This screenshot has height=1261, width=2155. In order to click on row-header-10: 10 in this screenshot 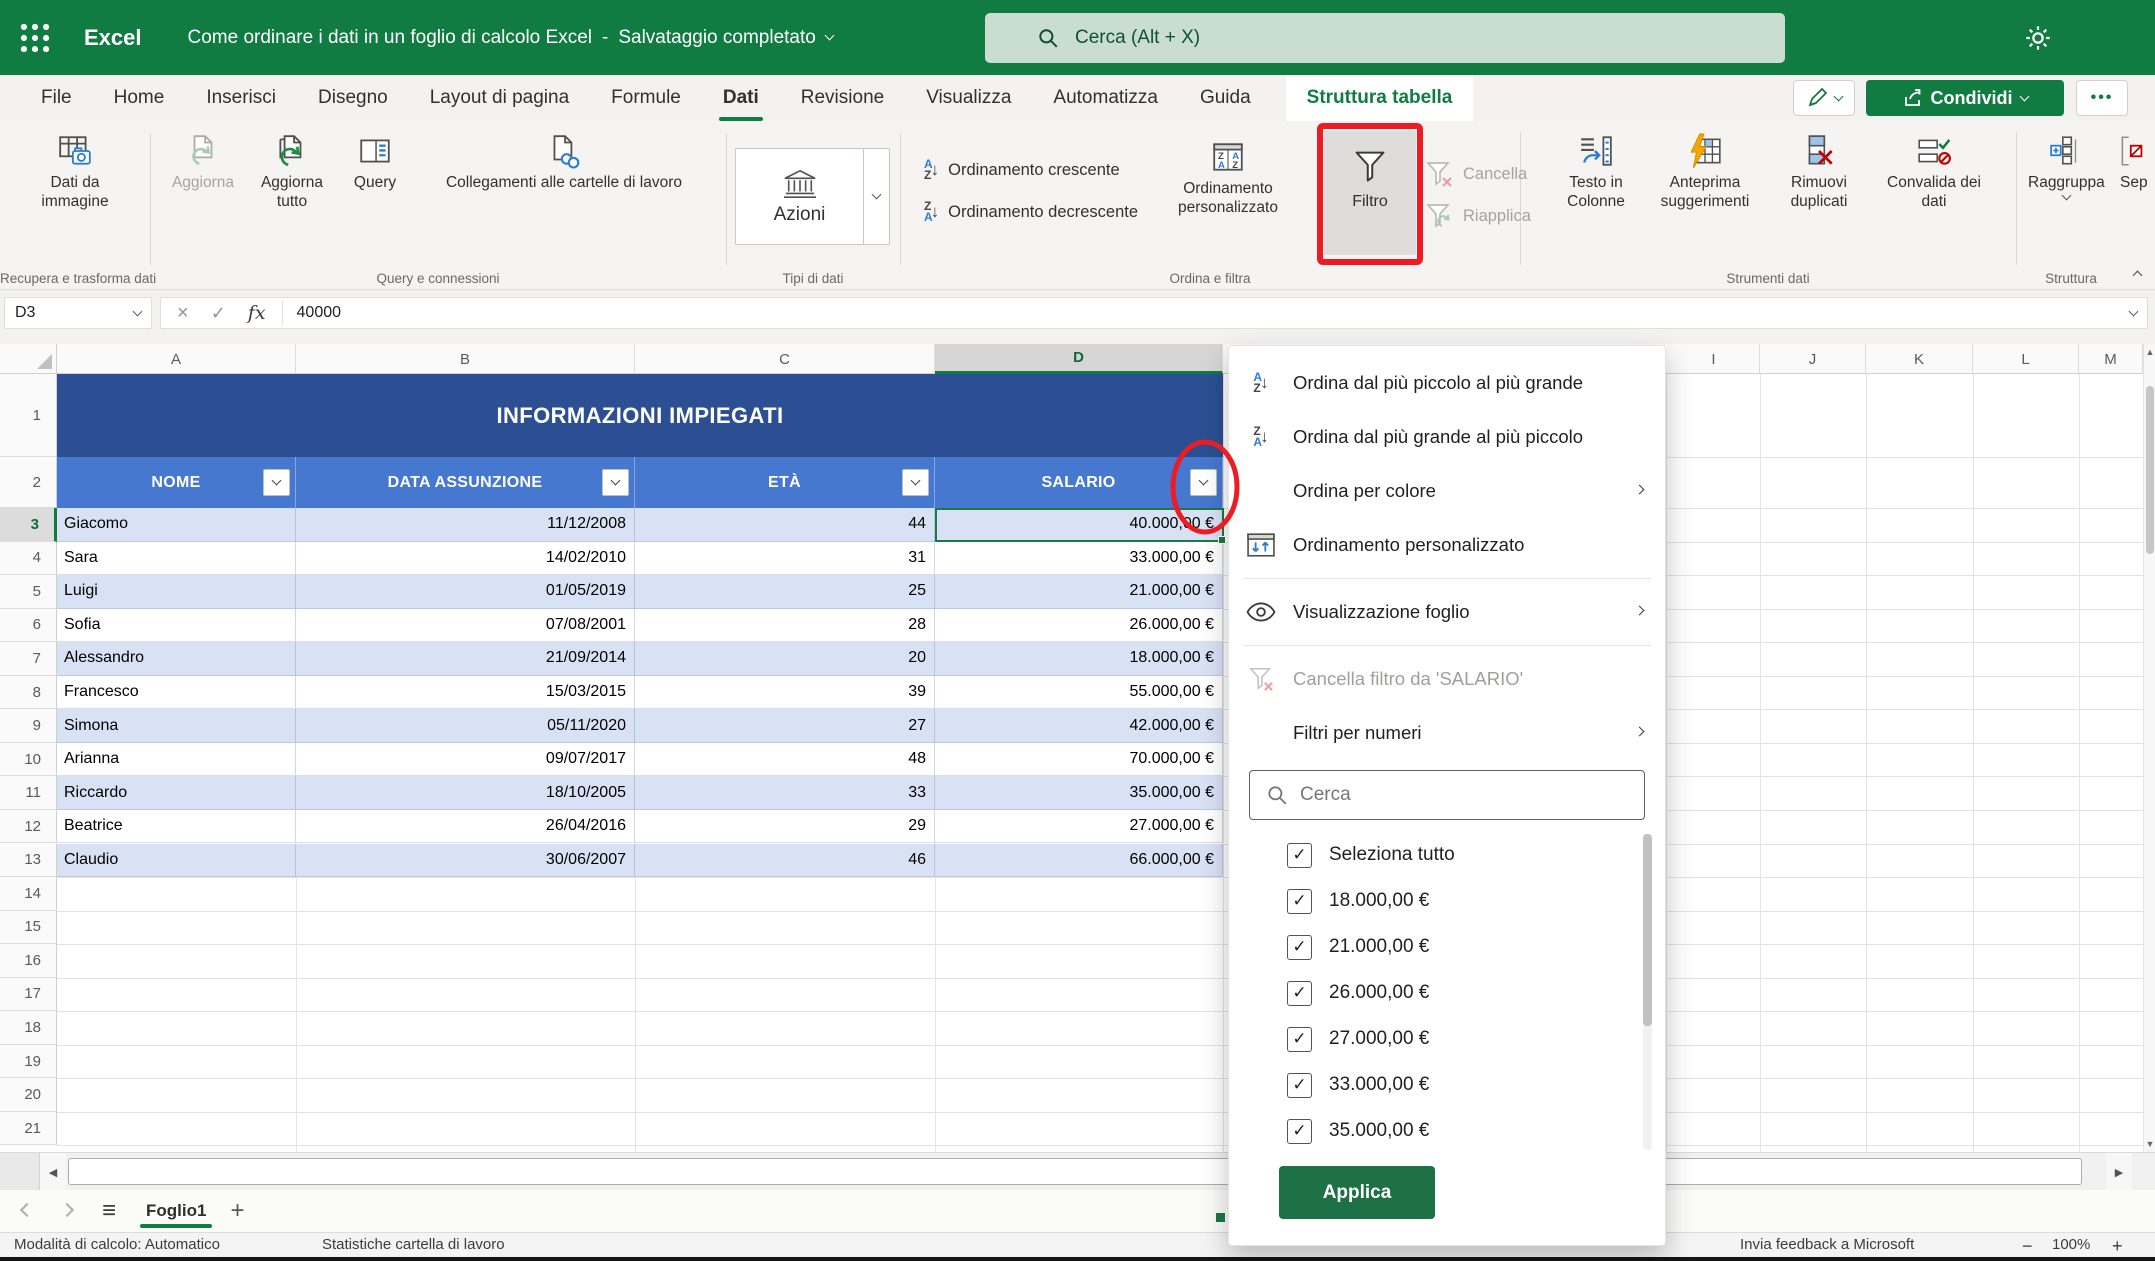, I will do `click(28, 759)`.